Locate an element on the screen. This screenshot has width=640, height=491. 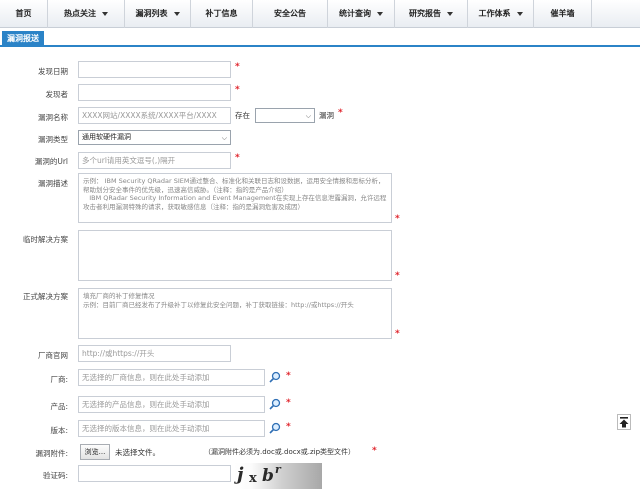
file-status: 未选择文件。 is located at coordinates (137, 452).